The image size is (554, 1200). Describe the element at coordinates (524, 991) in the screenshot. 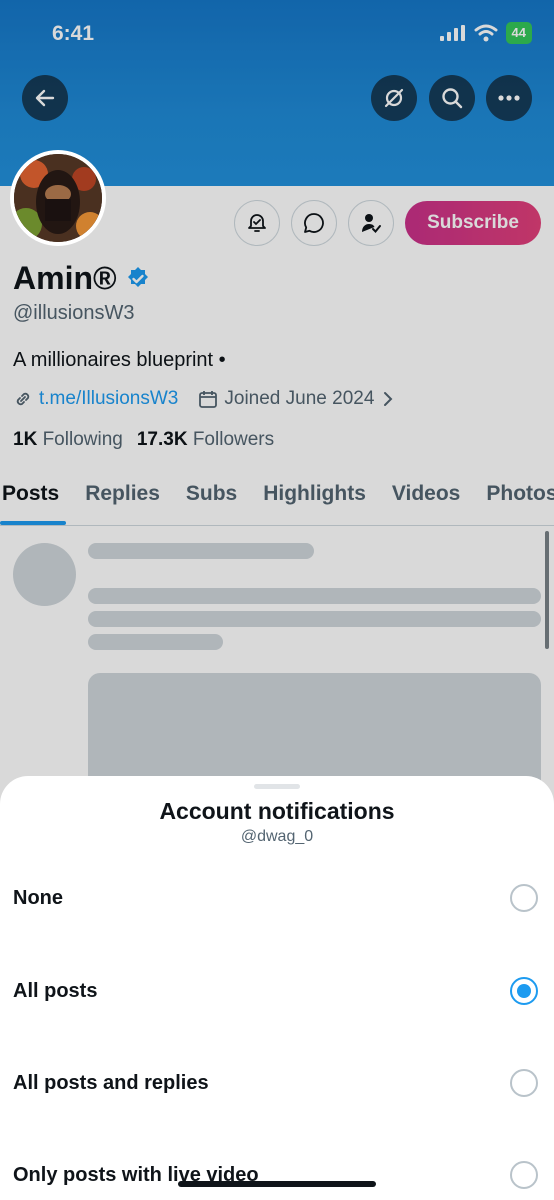

I see `radio-button-selected` at that location.